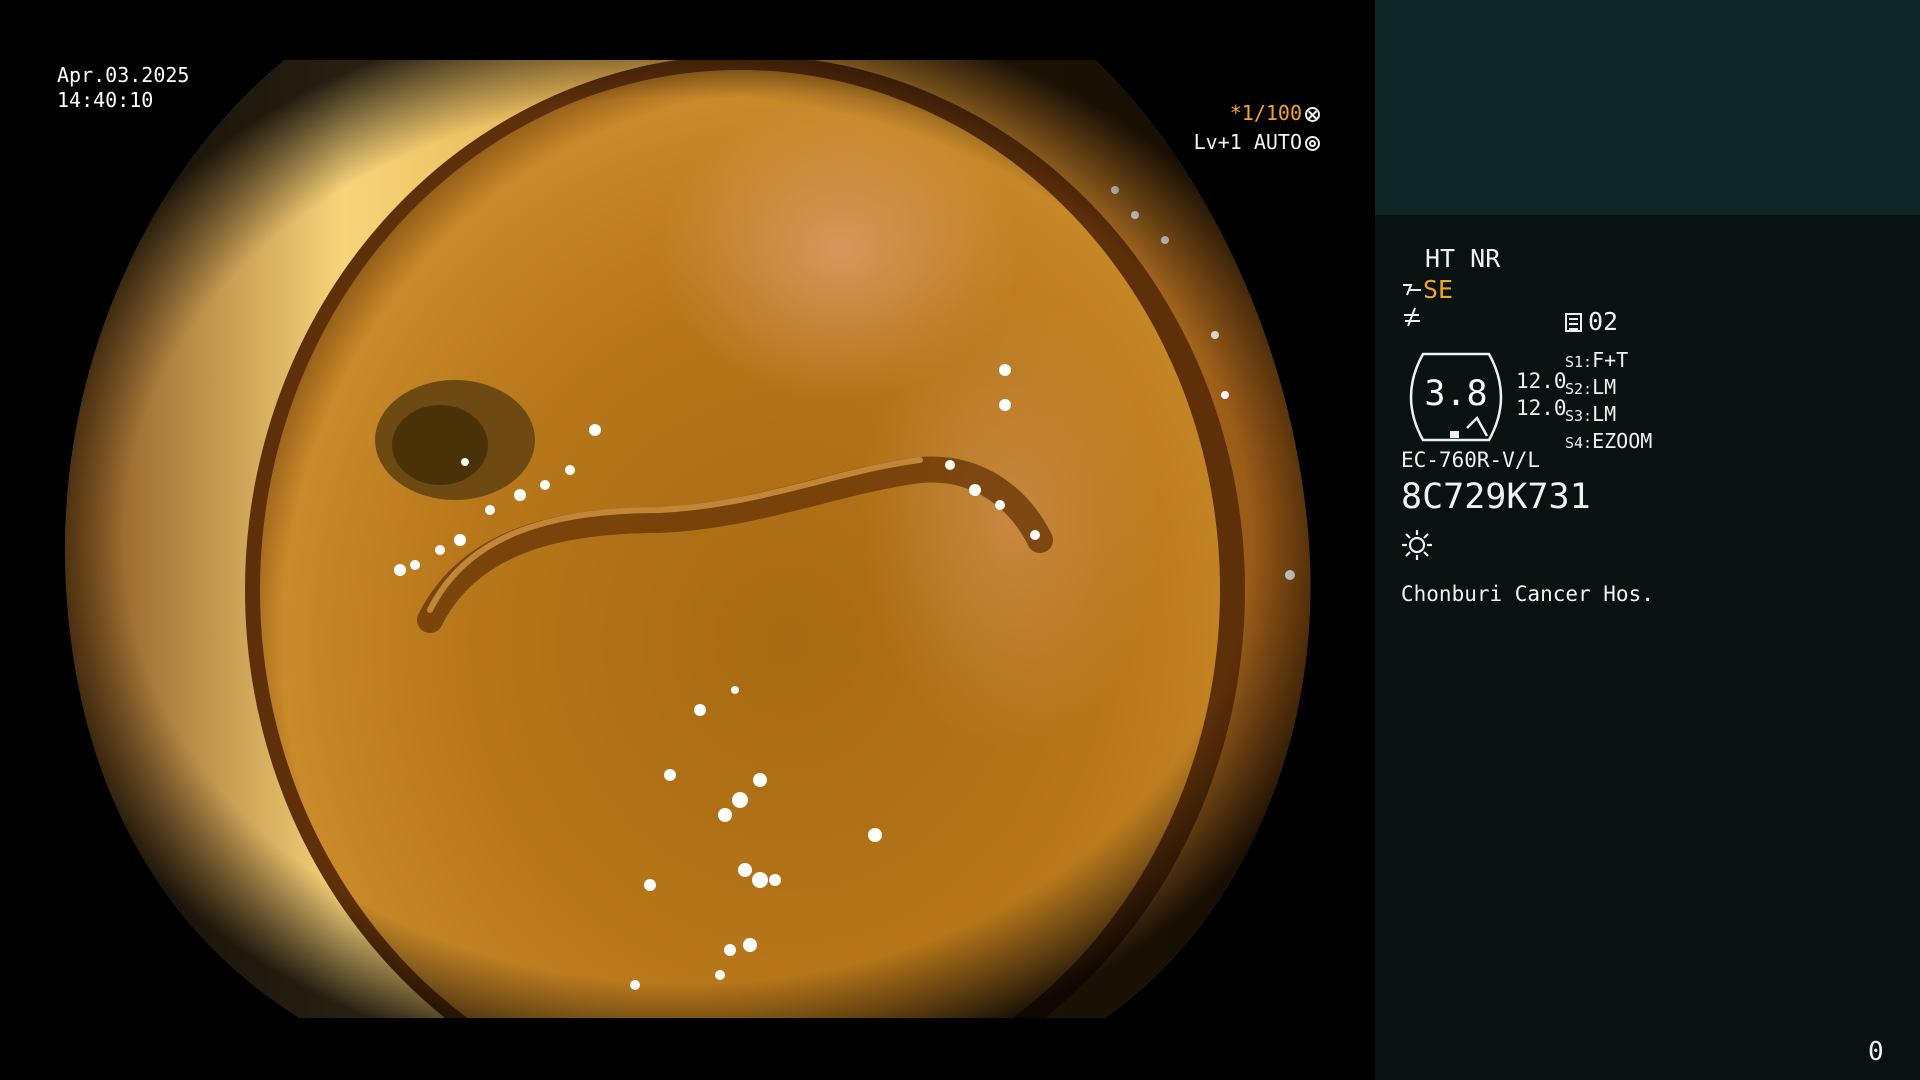 This screenshot has height=1080, width=1920. I want to click on structure-icon, so click(1412, 317).